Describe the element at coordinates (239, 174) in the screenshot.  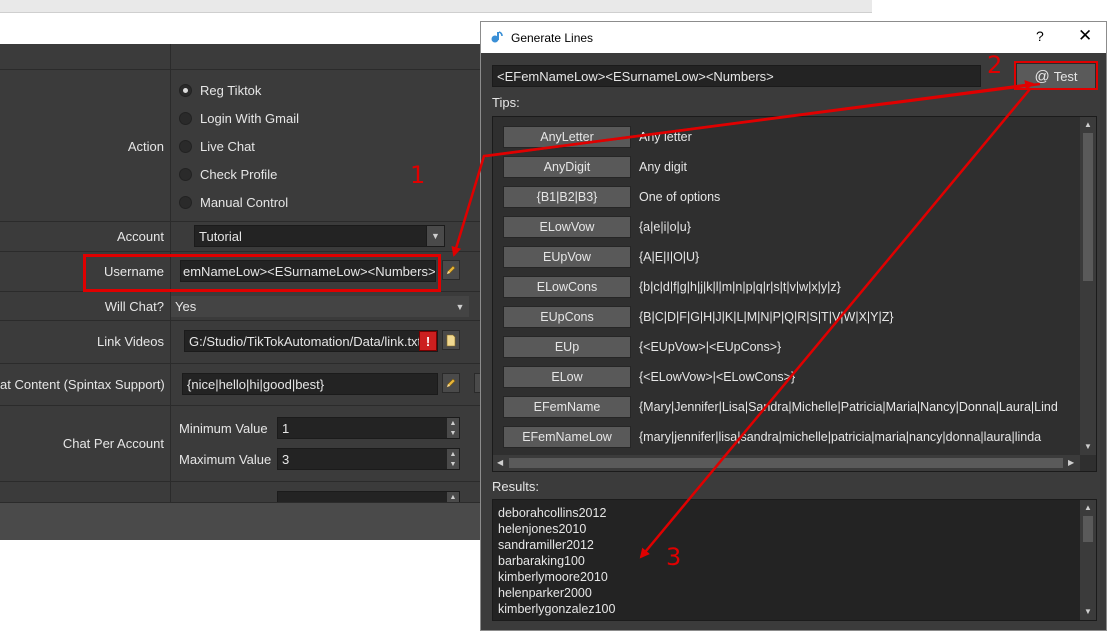
I see `radio-label: Check Profile` at that location.